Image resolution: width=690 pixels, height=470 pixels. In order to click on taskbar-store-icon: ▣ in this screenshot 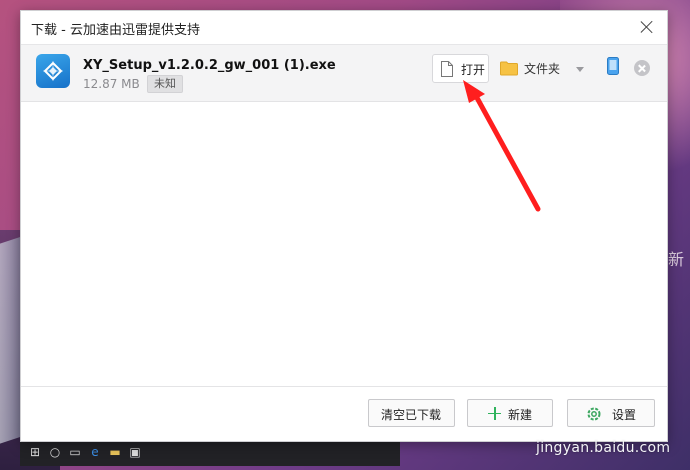, I will do `click(135, 452)`.